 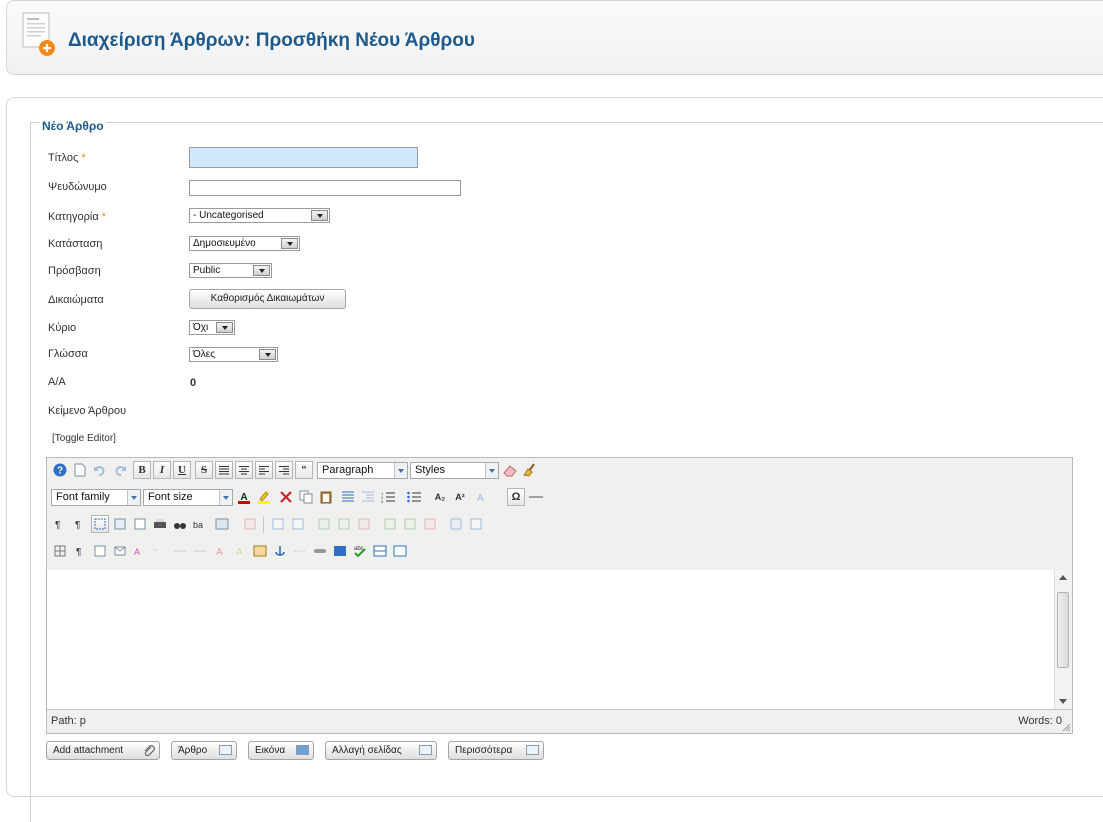 I want to click on pagebreak-button, so click(x=300, y=551).